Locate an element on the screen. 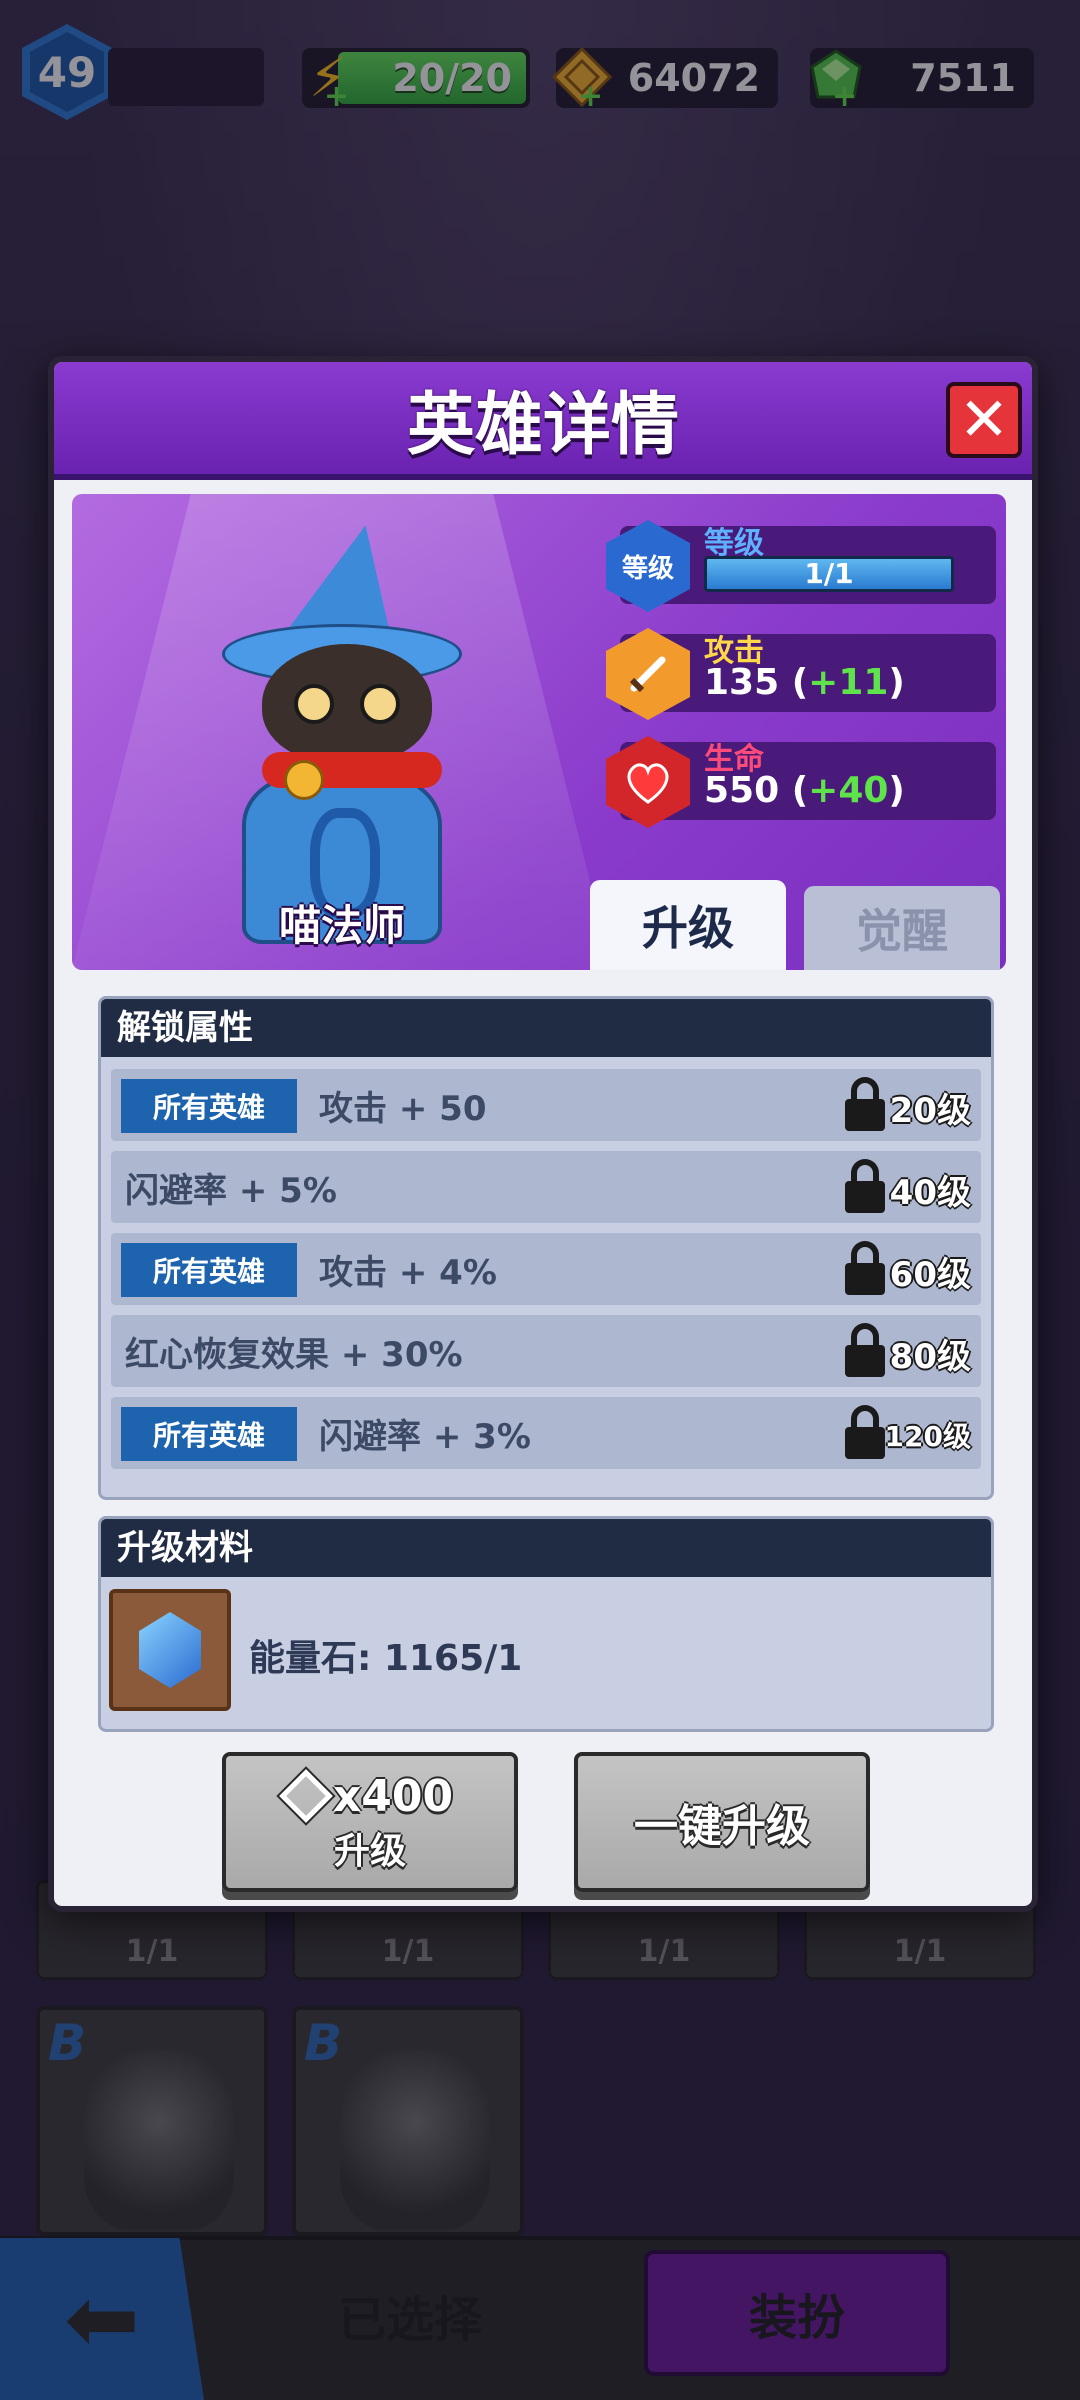  unlock-level: 40级 is located at coordinates (930, 1193).